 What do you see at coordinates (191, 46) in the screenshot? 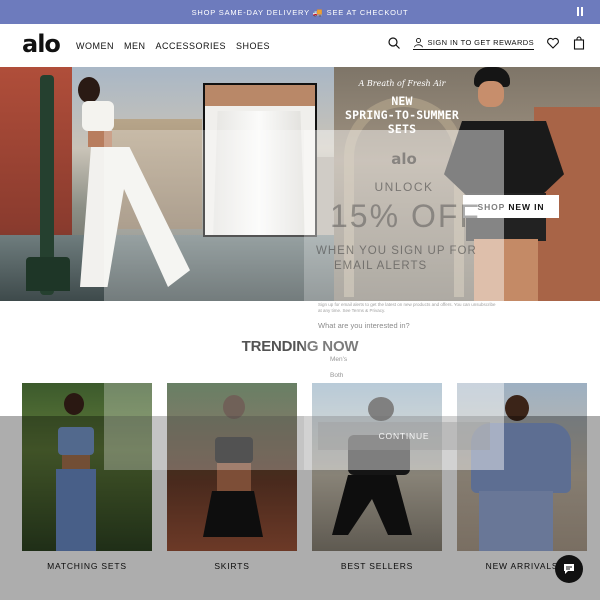
I see `nav-accessories: ACCESSORIES` at bounding box center [191, 46].